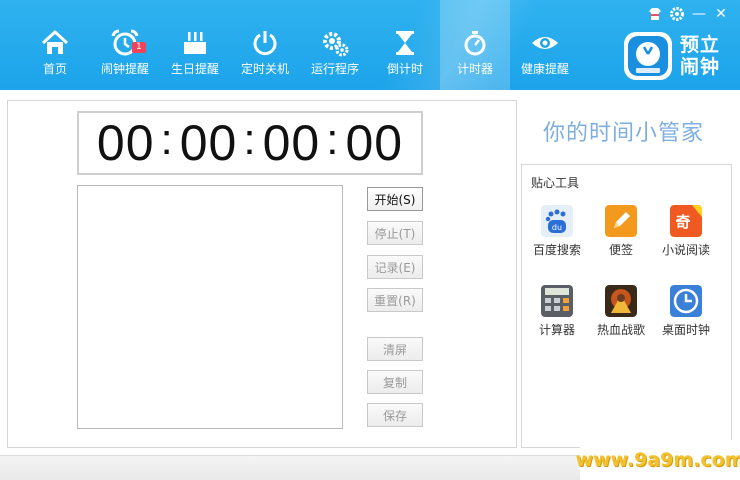 The image size is (740, 480). I want to click on tool-label: 热血战歌, so click(620, 330).